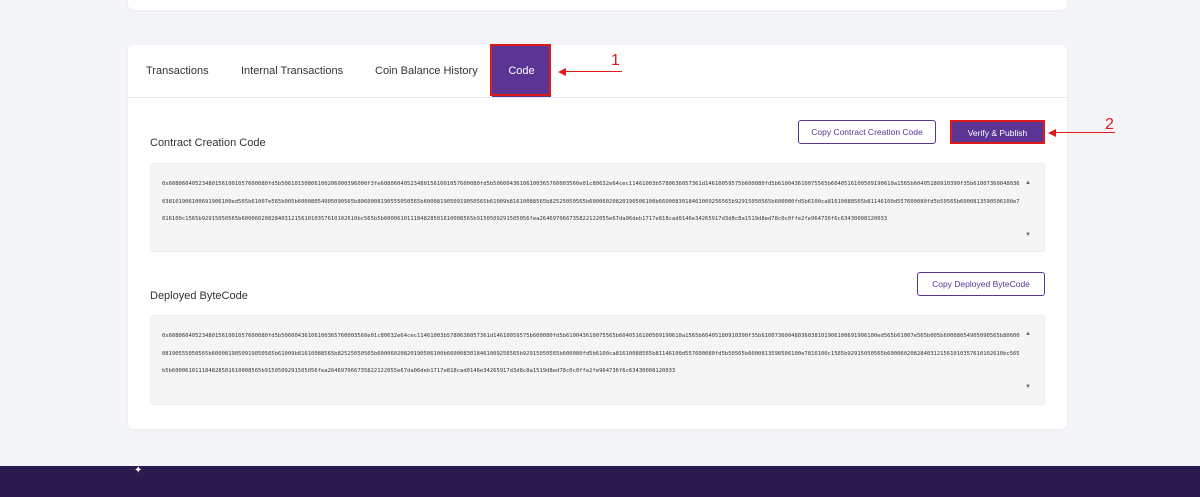  I want to click on tab-transactions: Transactions, so click(177, 71).